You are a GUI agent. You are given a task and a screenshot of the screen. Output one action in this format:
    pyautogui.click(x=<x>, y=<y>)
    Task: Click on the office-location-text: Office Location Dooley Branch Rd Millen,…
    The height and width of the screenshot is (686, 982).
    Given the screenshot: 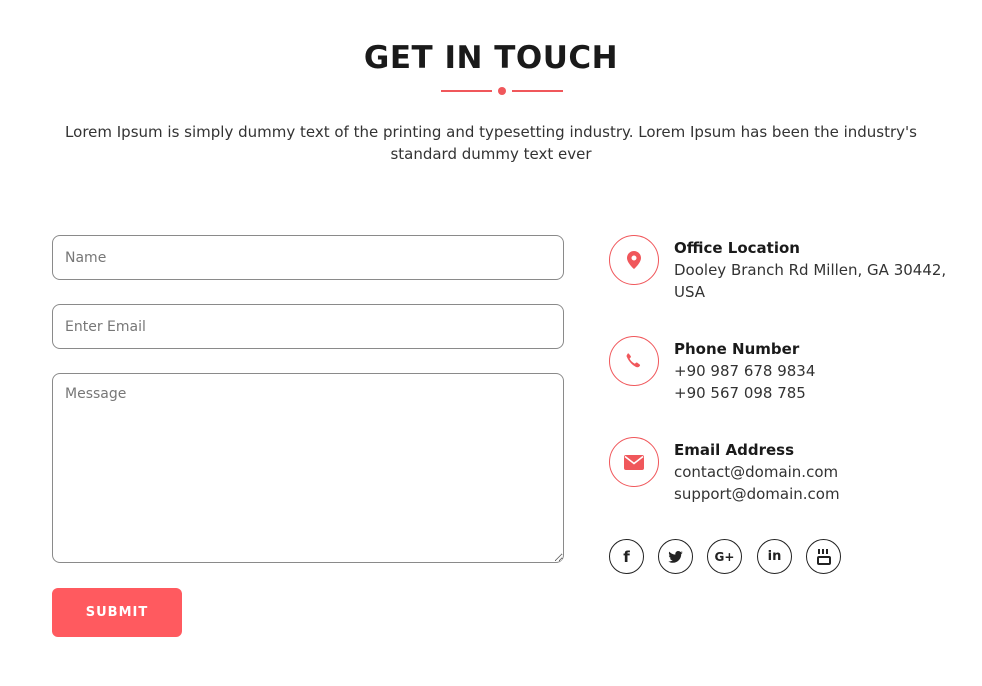 What is the action you would take?
    pyautogui.click(x=819, y=270)
    